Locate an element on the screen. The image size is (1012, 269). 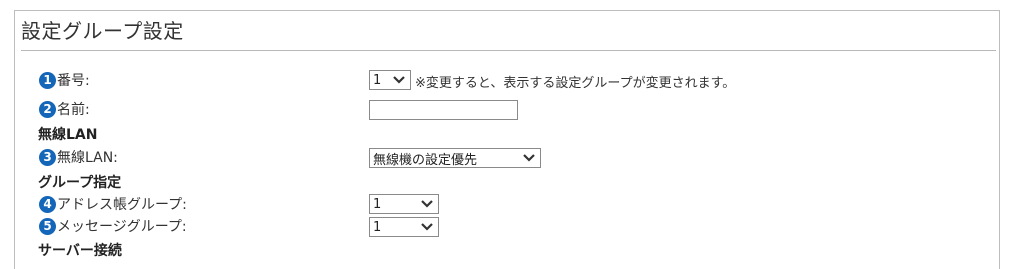
badge-4-icon: 4 is located at coordinates (47, 204).